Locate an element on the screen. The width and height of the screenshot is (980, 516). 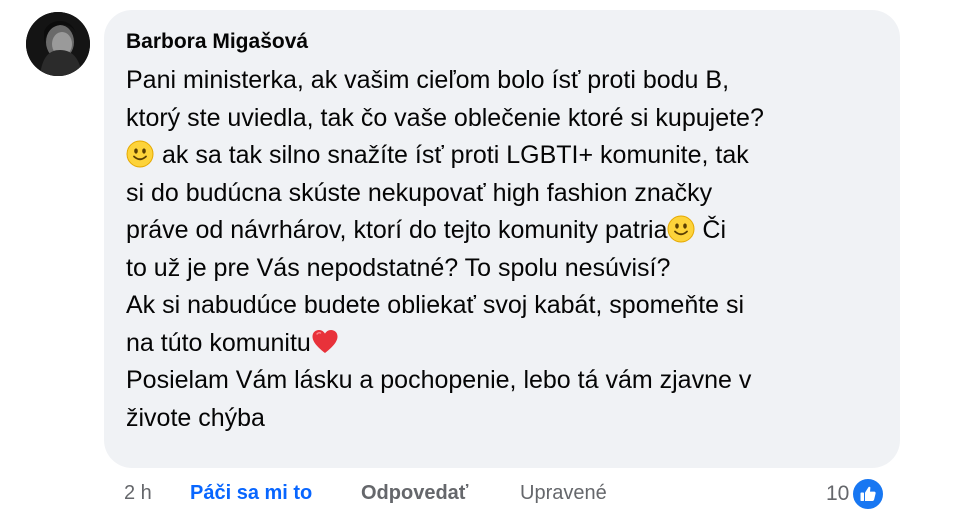
reaction-summary: 10 is located at coordinates (856, 494).